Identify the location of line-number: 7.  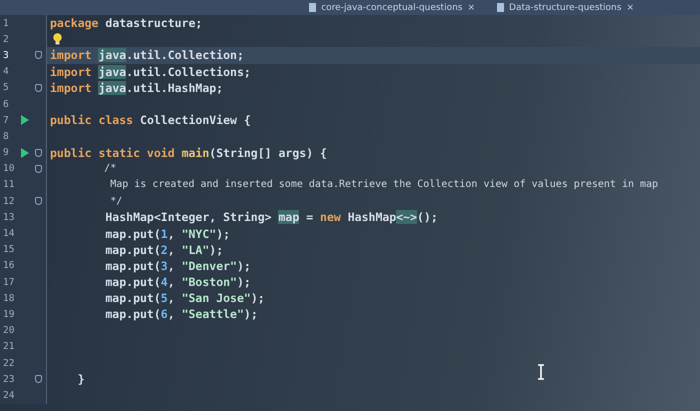
(6, 120).